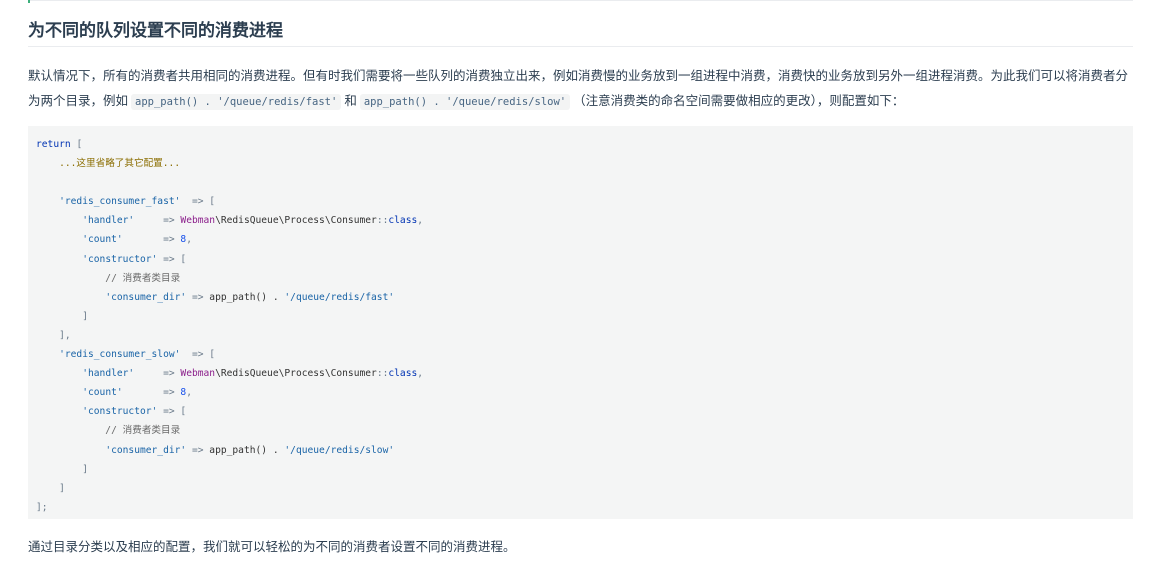 Image resolution: width=1170 pixels, height=564 pixels. Describe the element at coordinates (120, 355) in the screenshot. I see `code-token: 'redis_consumer_slow'` at that location.